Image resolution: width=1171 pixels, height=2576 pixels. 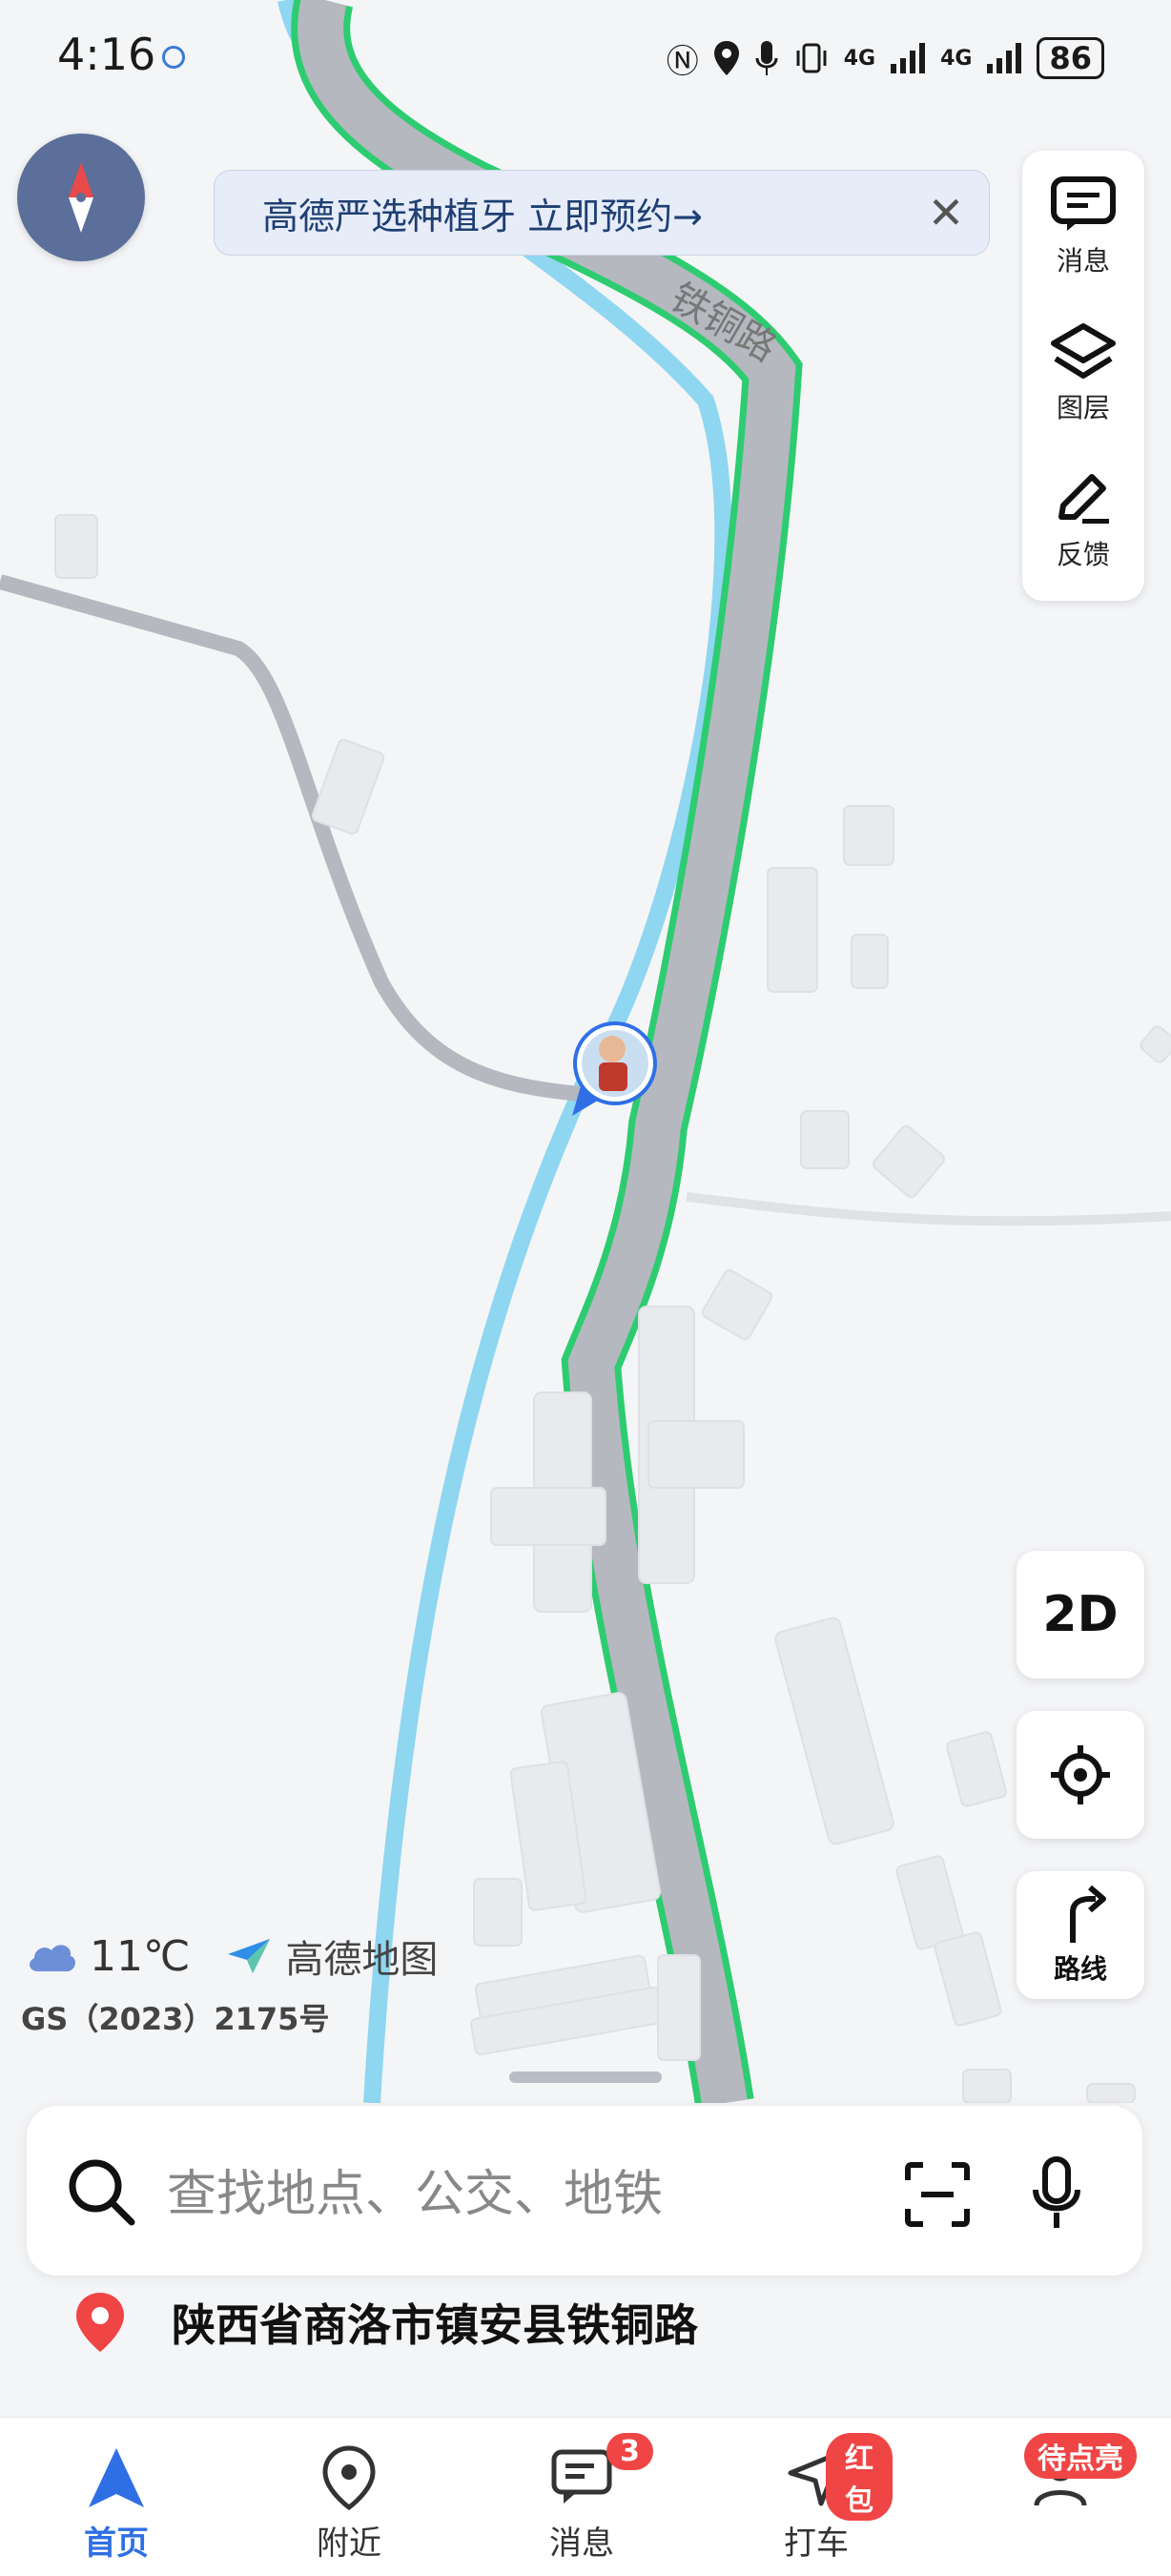 I want to click on locate-icon, so click(x=1080, y=1774).